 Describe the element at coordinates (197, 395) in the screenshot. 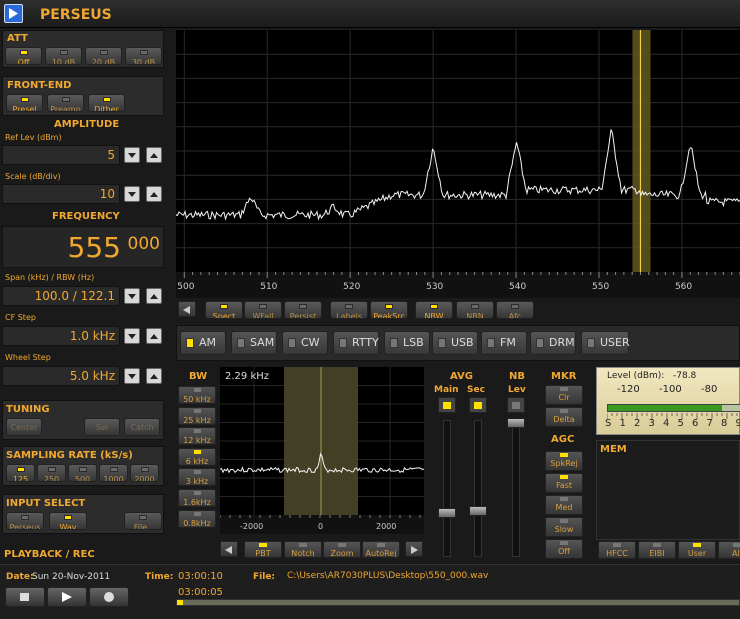

I see `bw-0-button: 50 kHz` at that location.